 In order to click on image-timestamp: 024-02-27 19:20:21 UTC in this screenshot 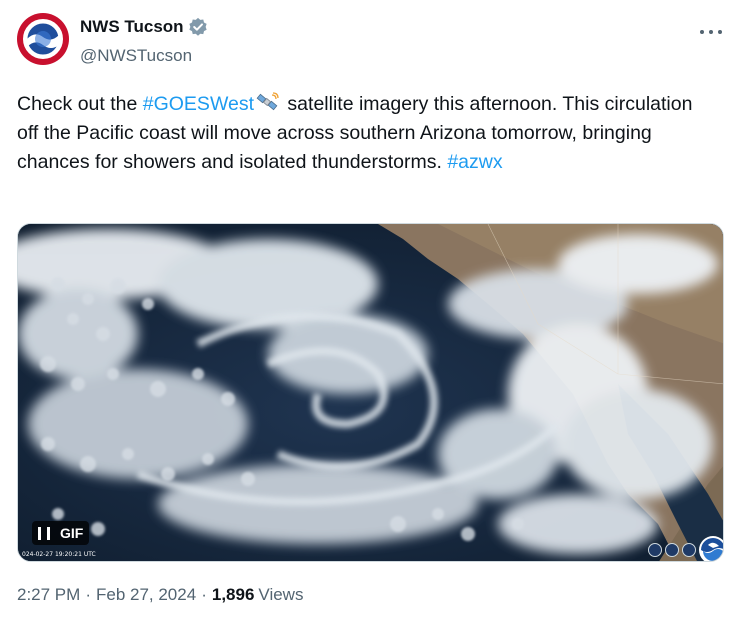, I will do `click(59, 554)`.